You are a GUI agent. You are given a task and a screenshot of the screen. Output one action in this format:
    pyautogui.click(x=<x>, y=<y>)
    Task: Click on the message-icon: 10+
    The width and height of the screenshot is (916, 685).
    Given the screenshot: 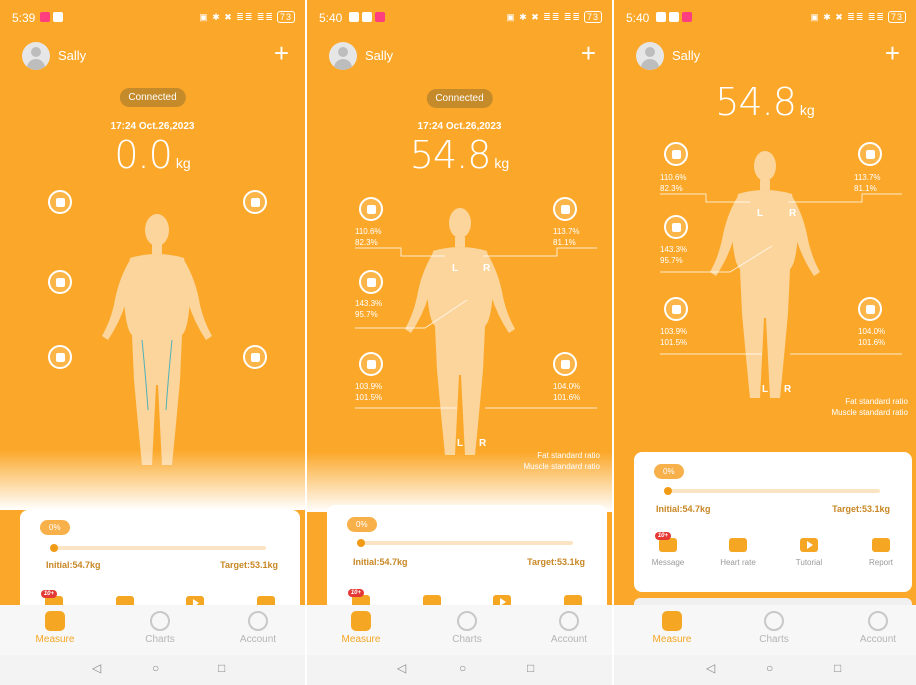 What is the action you would take?
    pyautogui.click(x=665, y=542)
    